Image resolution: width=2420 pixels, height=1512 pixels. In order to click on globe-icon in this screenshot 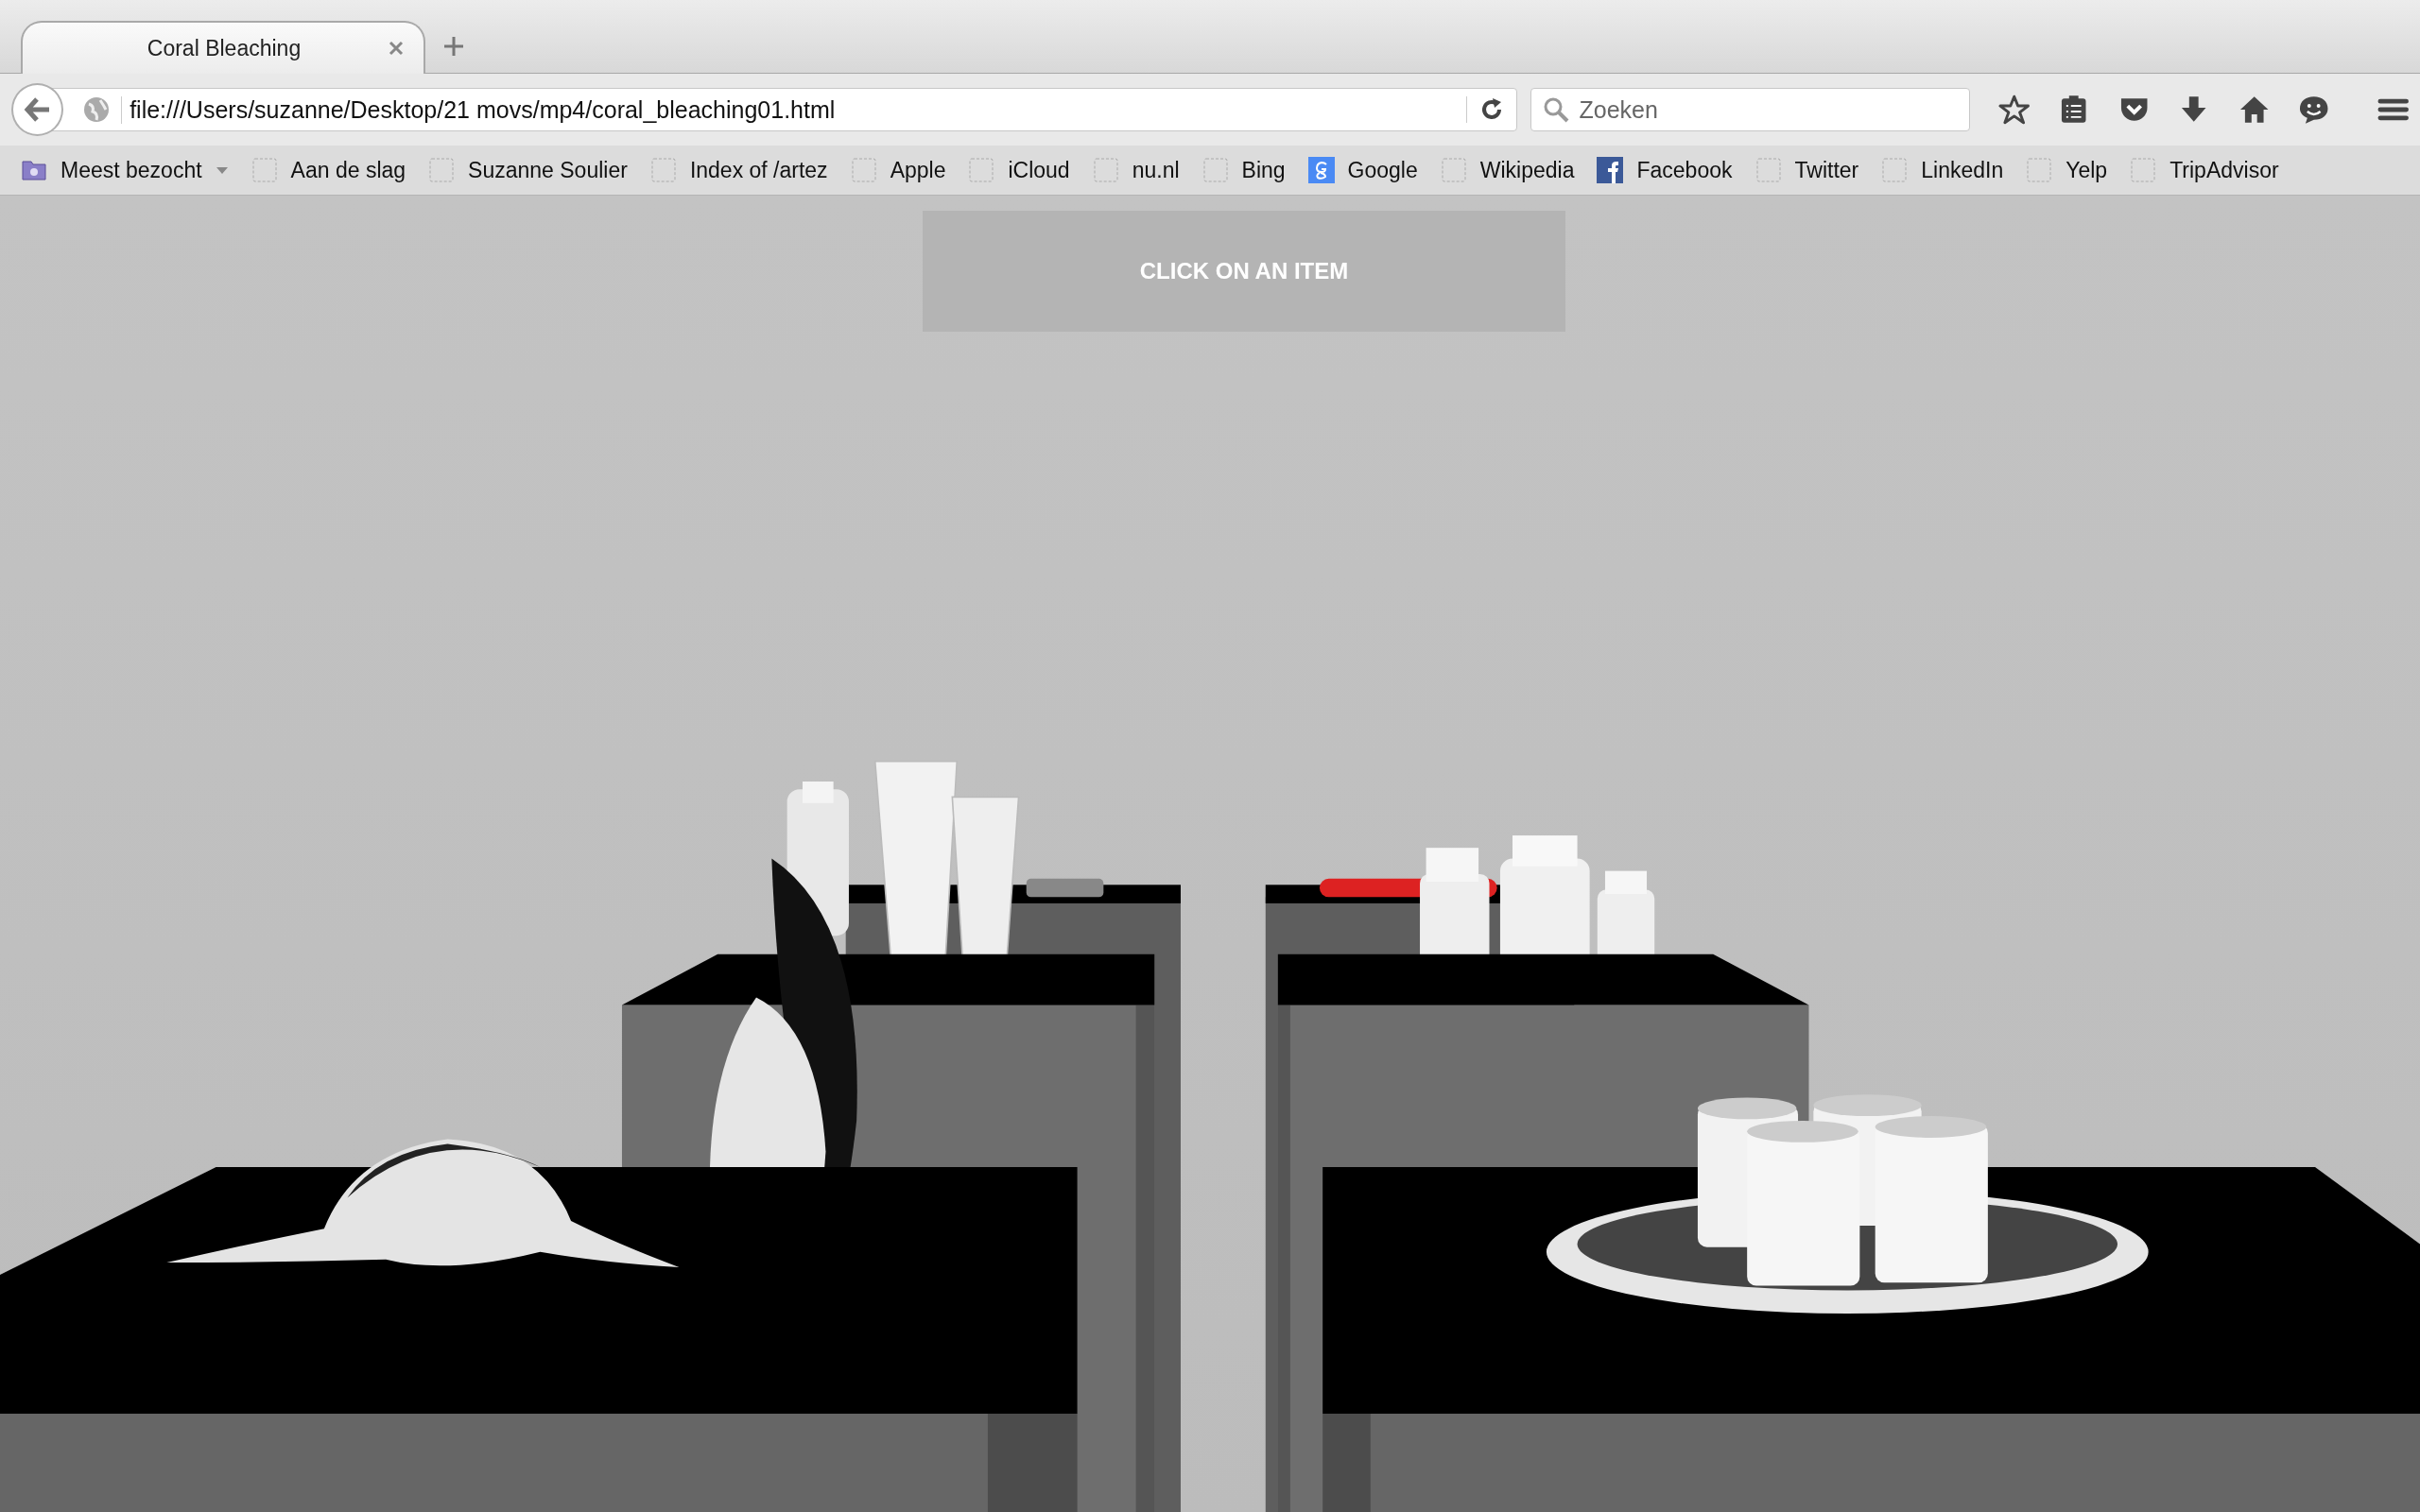, I will do `click(97, 109)`.